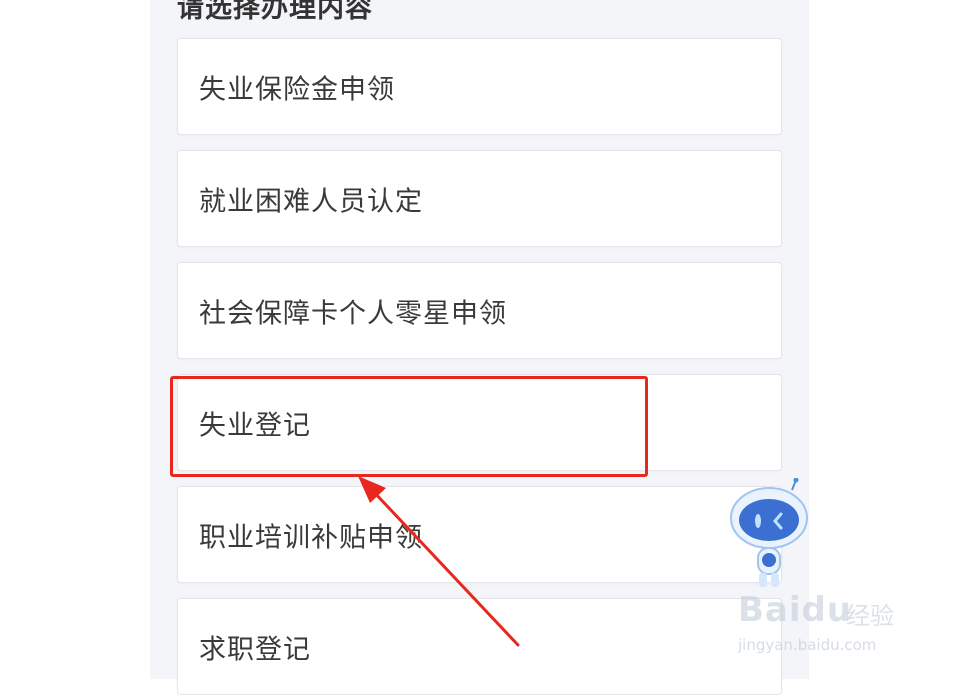 The height and width of the screenshot is (695, 960). Describe the element at coordinates (807, 645) in the screenshot. I see `watermark-url: jingyan.baidu.com` at that location.